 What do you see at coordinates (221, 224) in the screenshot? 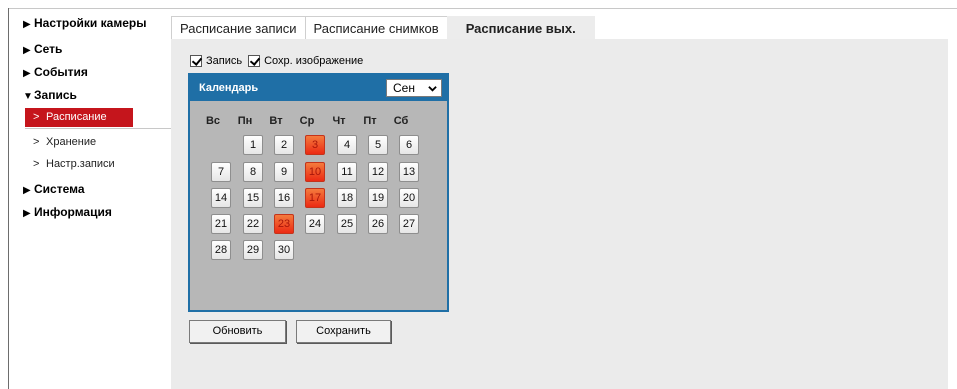
I see `calendar-day: 21` at bounding box center [221, 224].